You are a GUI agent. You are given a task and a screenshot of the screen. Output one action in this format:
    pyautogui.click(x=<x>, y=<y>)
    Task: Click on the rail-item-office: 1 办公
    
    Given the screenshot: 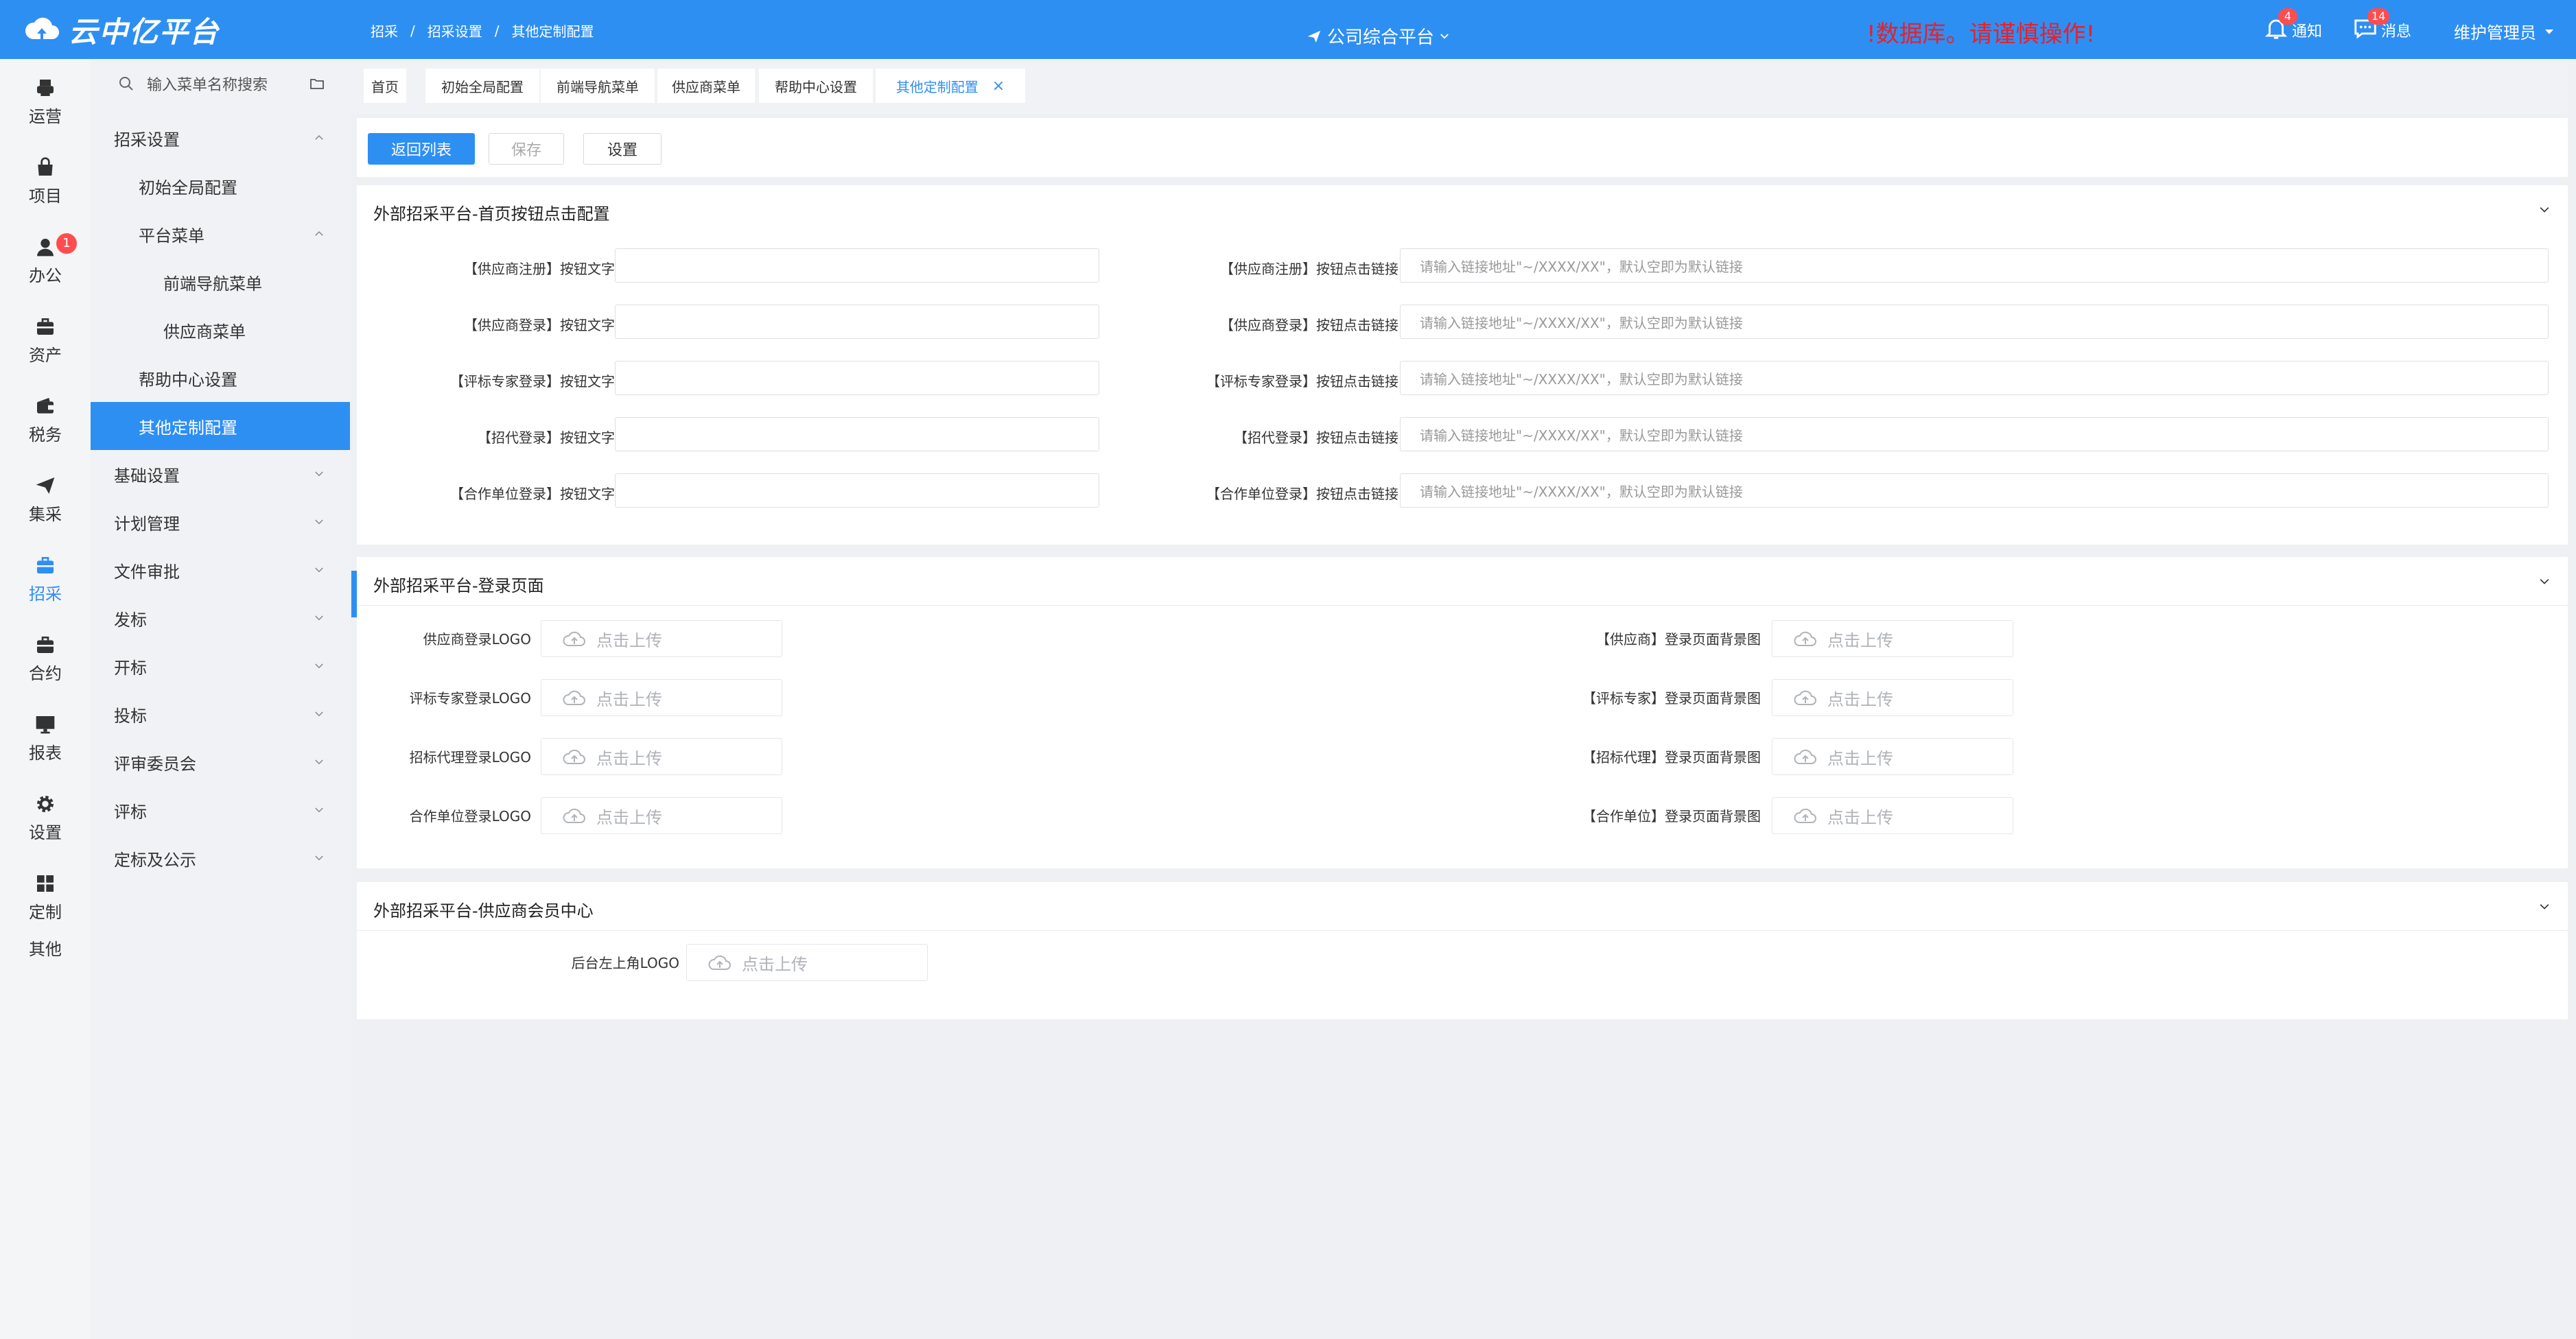 What is the action you would take?
    pyautogui.click(x=45, y=269)
    